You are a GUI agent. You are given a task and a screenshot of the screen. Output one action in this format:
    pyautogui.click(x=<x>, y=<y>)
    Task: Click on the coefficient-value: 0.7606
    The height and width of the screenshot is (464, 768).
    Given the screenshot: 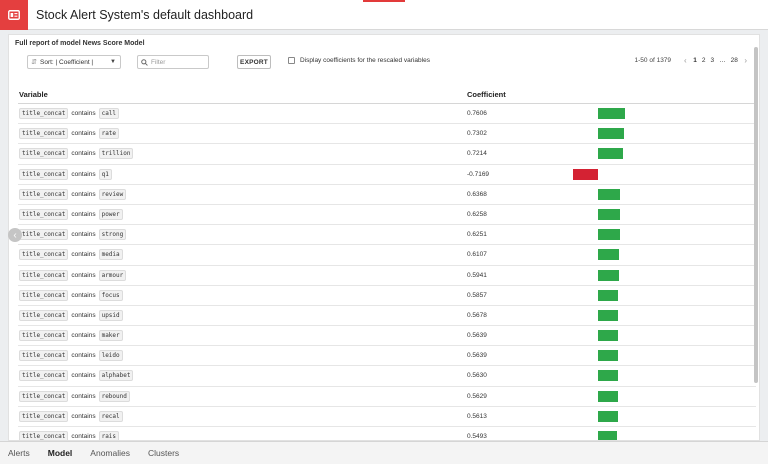 What is the action you would take?
    pyautogui.click(x=477, y=113)
    